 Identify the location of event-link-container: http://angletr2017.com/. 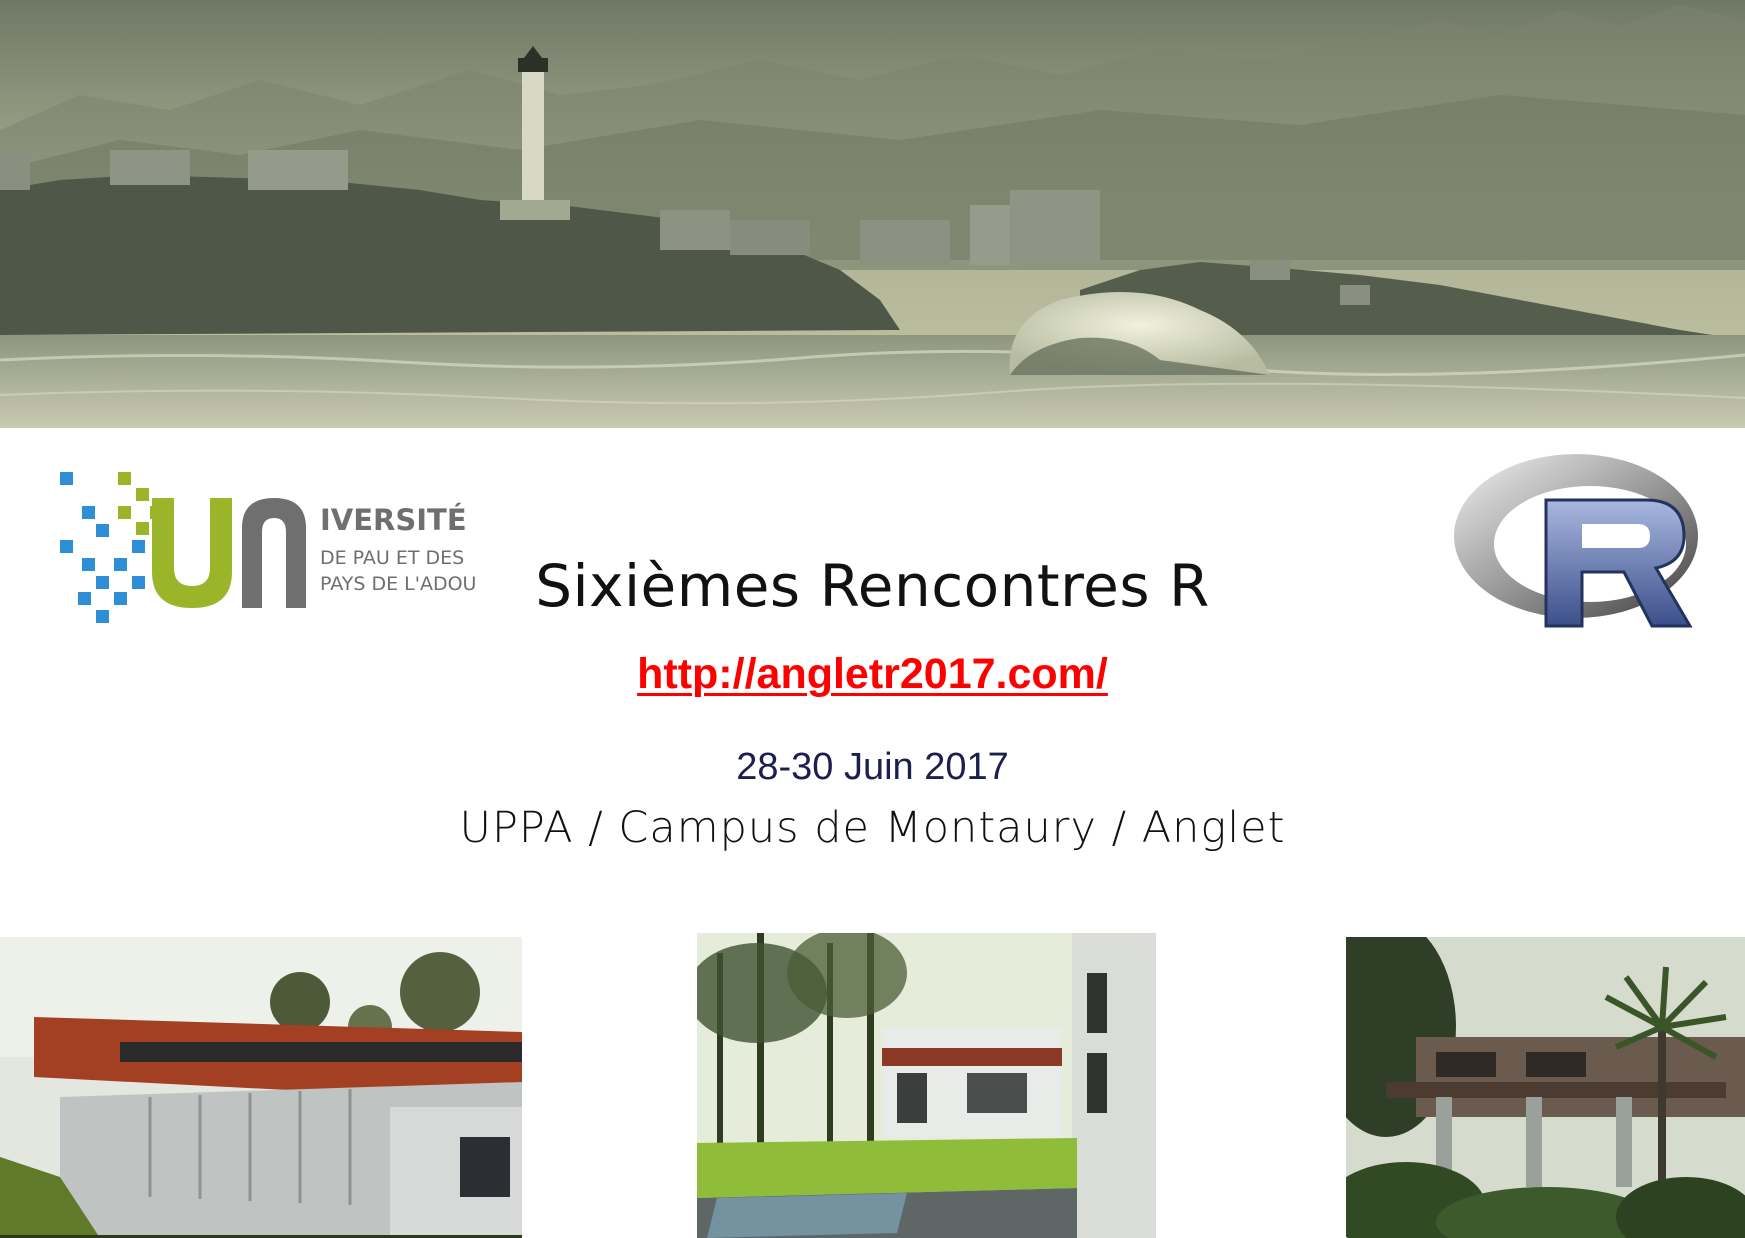
(872, 674).